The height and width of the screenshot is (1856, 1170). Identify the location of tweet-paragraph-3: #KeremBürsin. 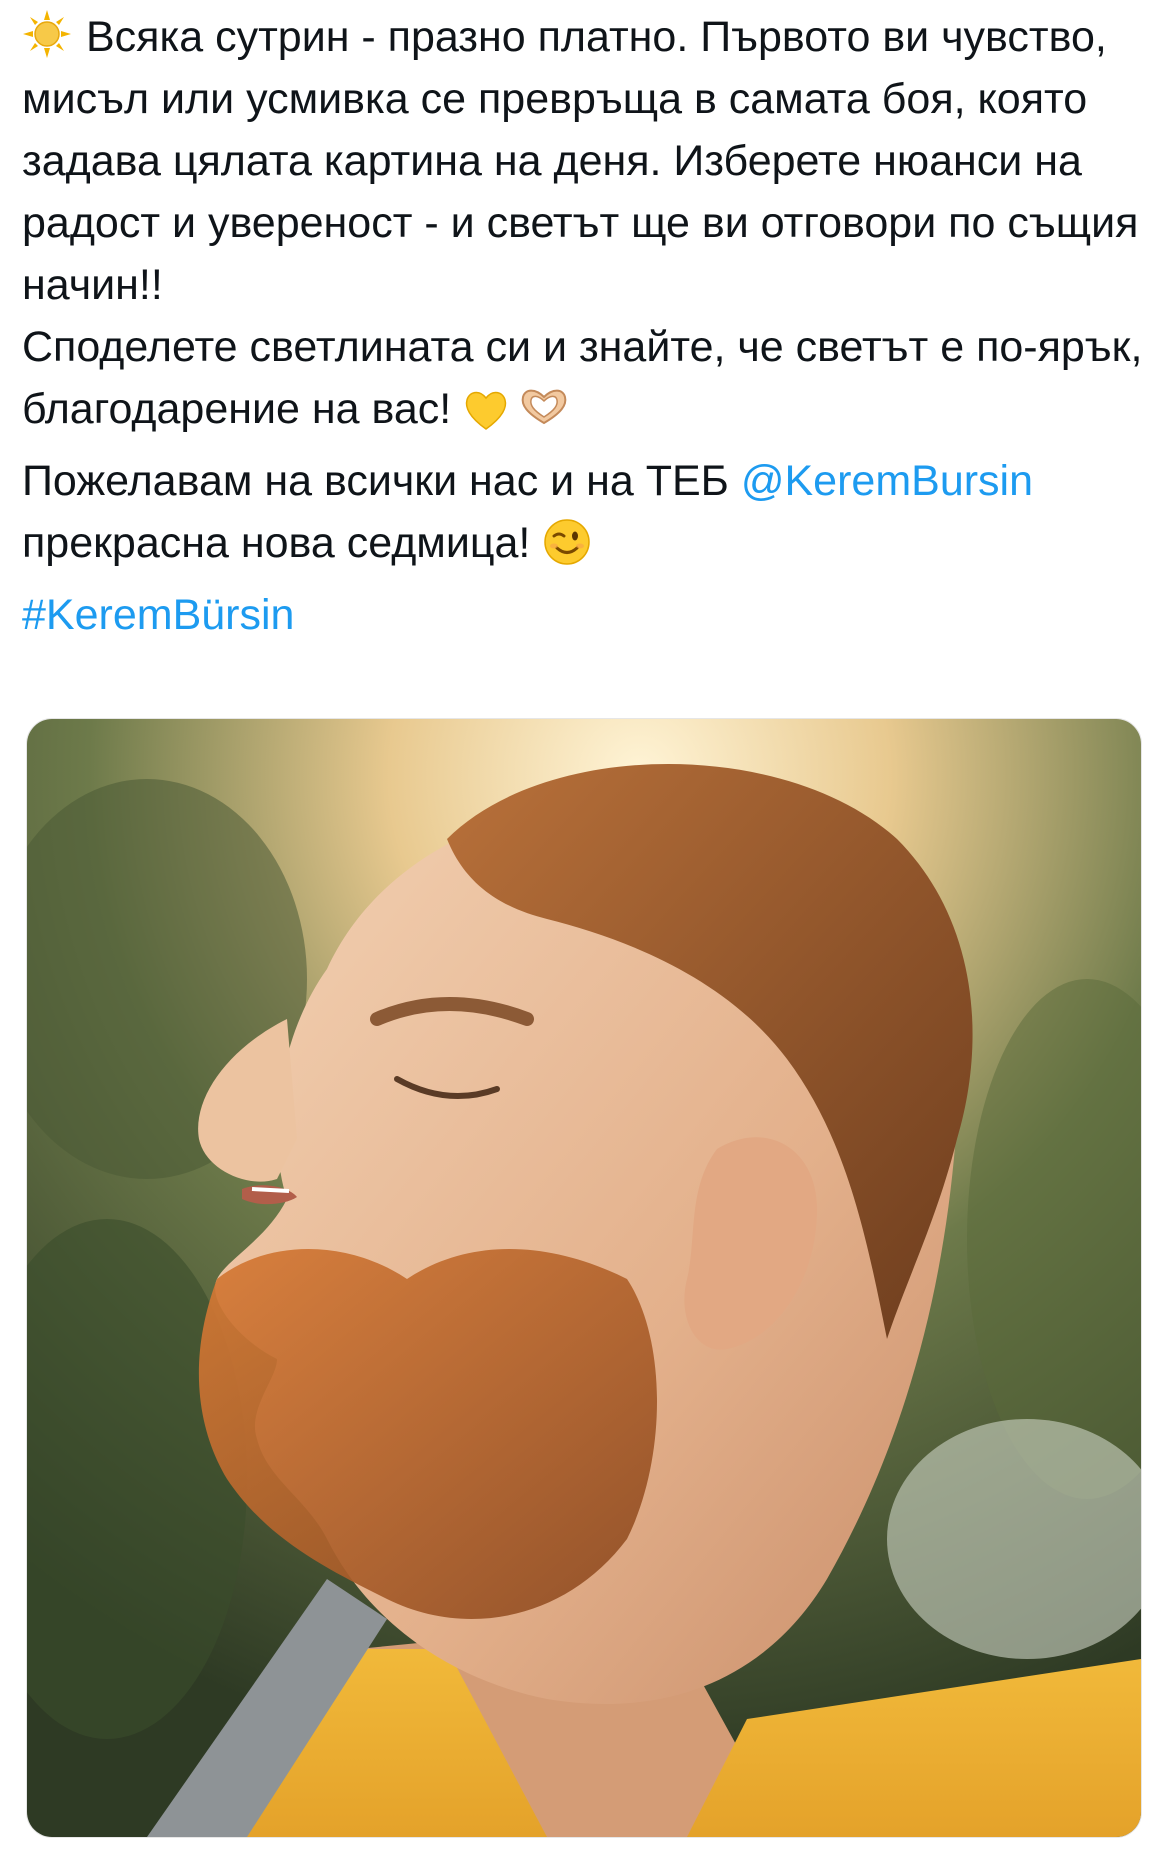
(587, 615).